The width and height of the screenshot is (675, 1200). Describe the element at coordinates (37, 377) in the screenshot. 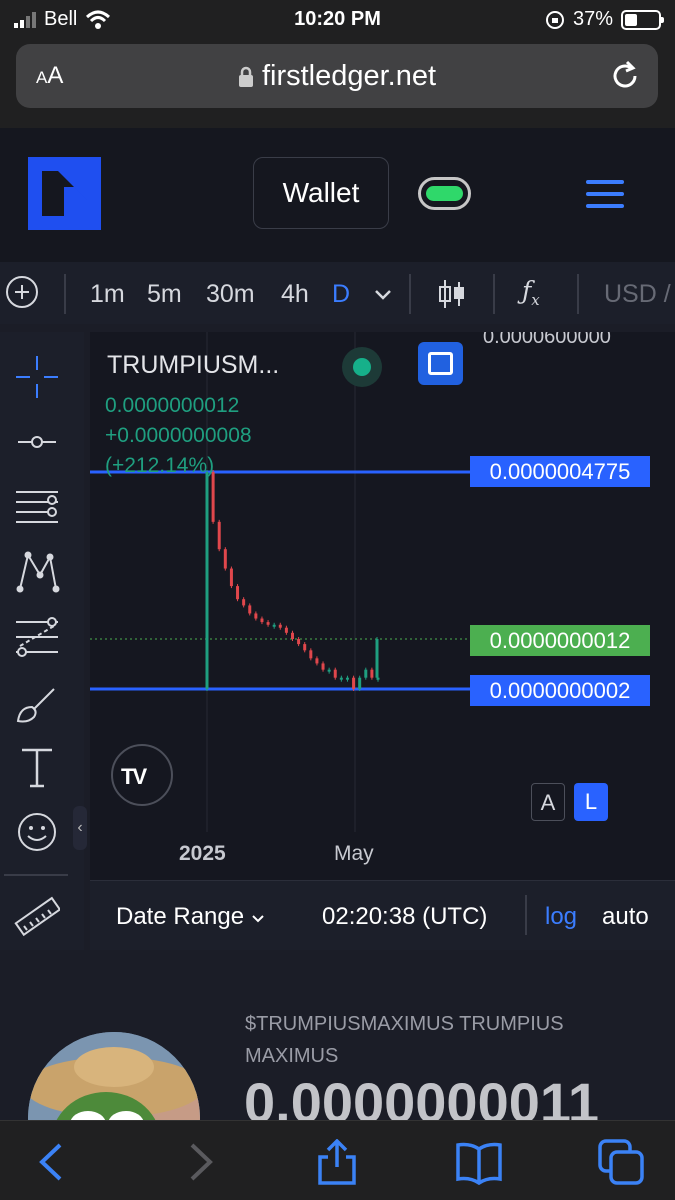

I see `crosshair-icon` at that location.